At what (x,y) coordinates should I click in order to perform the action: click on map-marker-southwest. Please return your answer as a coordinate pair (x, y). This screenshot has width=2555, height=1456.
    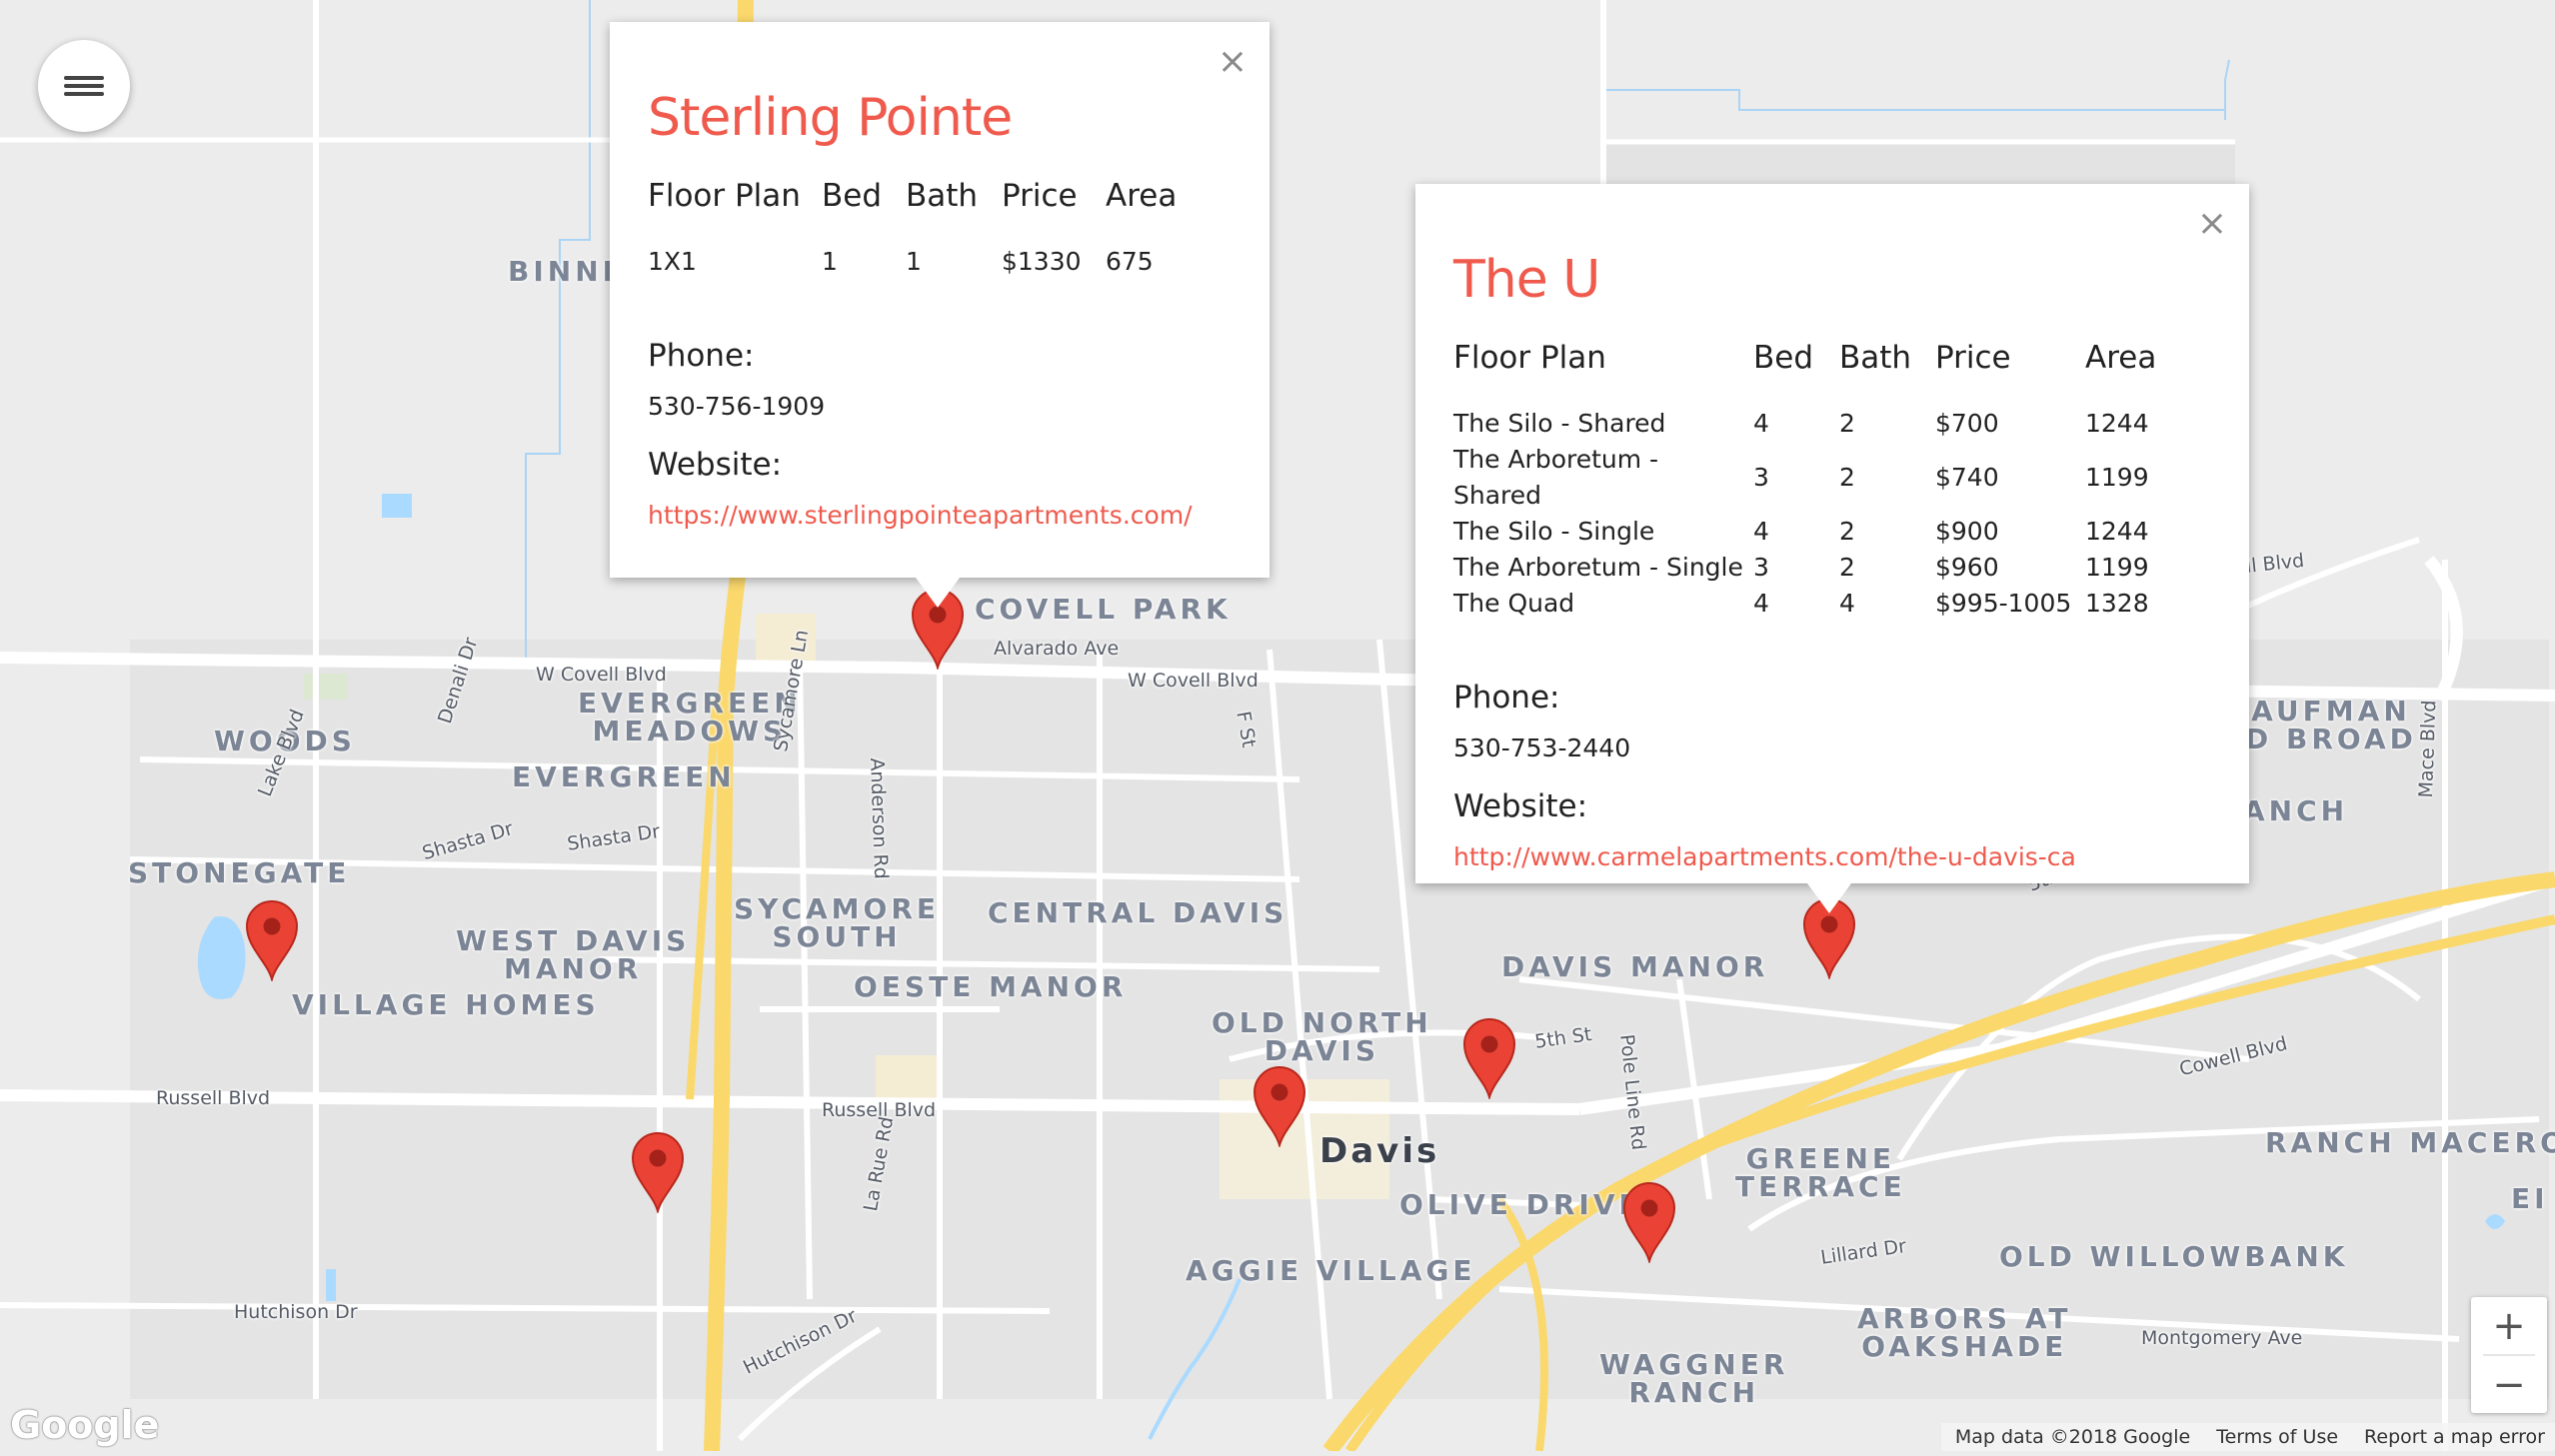
    Looking at the image, I should click on (658, 1173).